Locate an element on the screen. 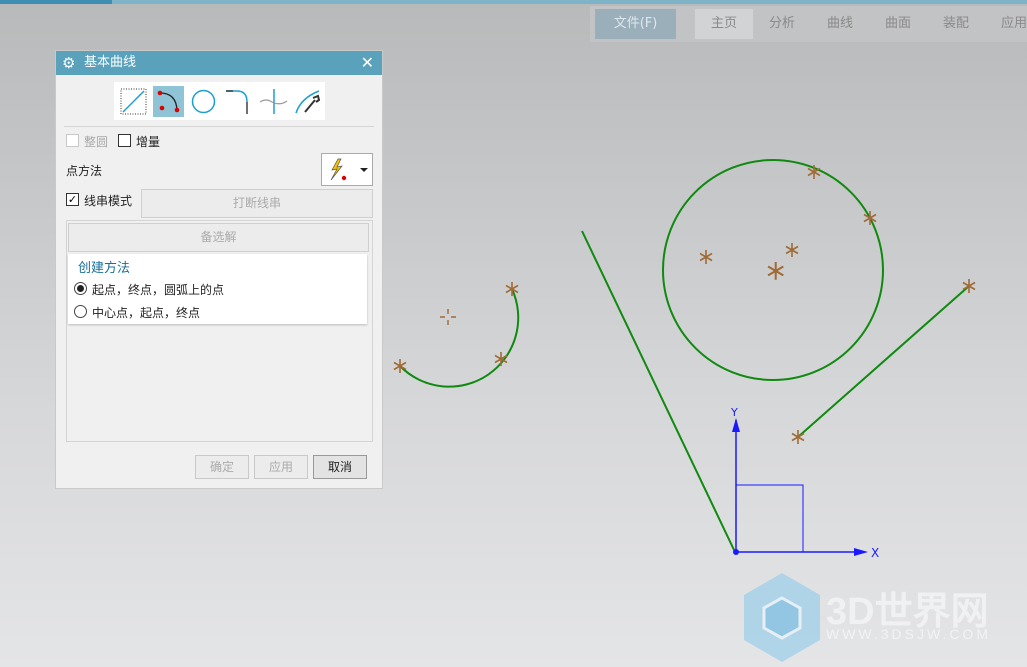 This screenshot has width=1027, height=667. create-method-panel: 创建方法 起点，终点，圆弧上的点 中心点，起点，终点 is located at coordinates (217, 289).